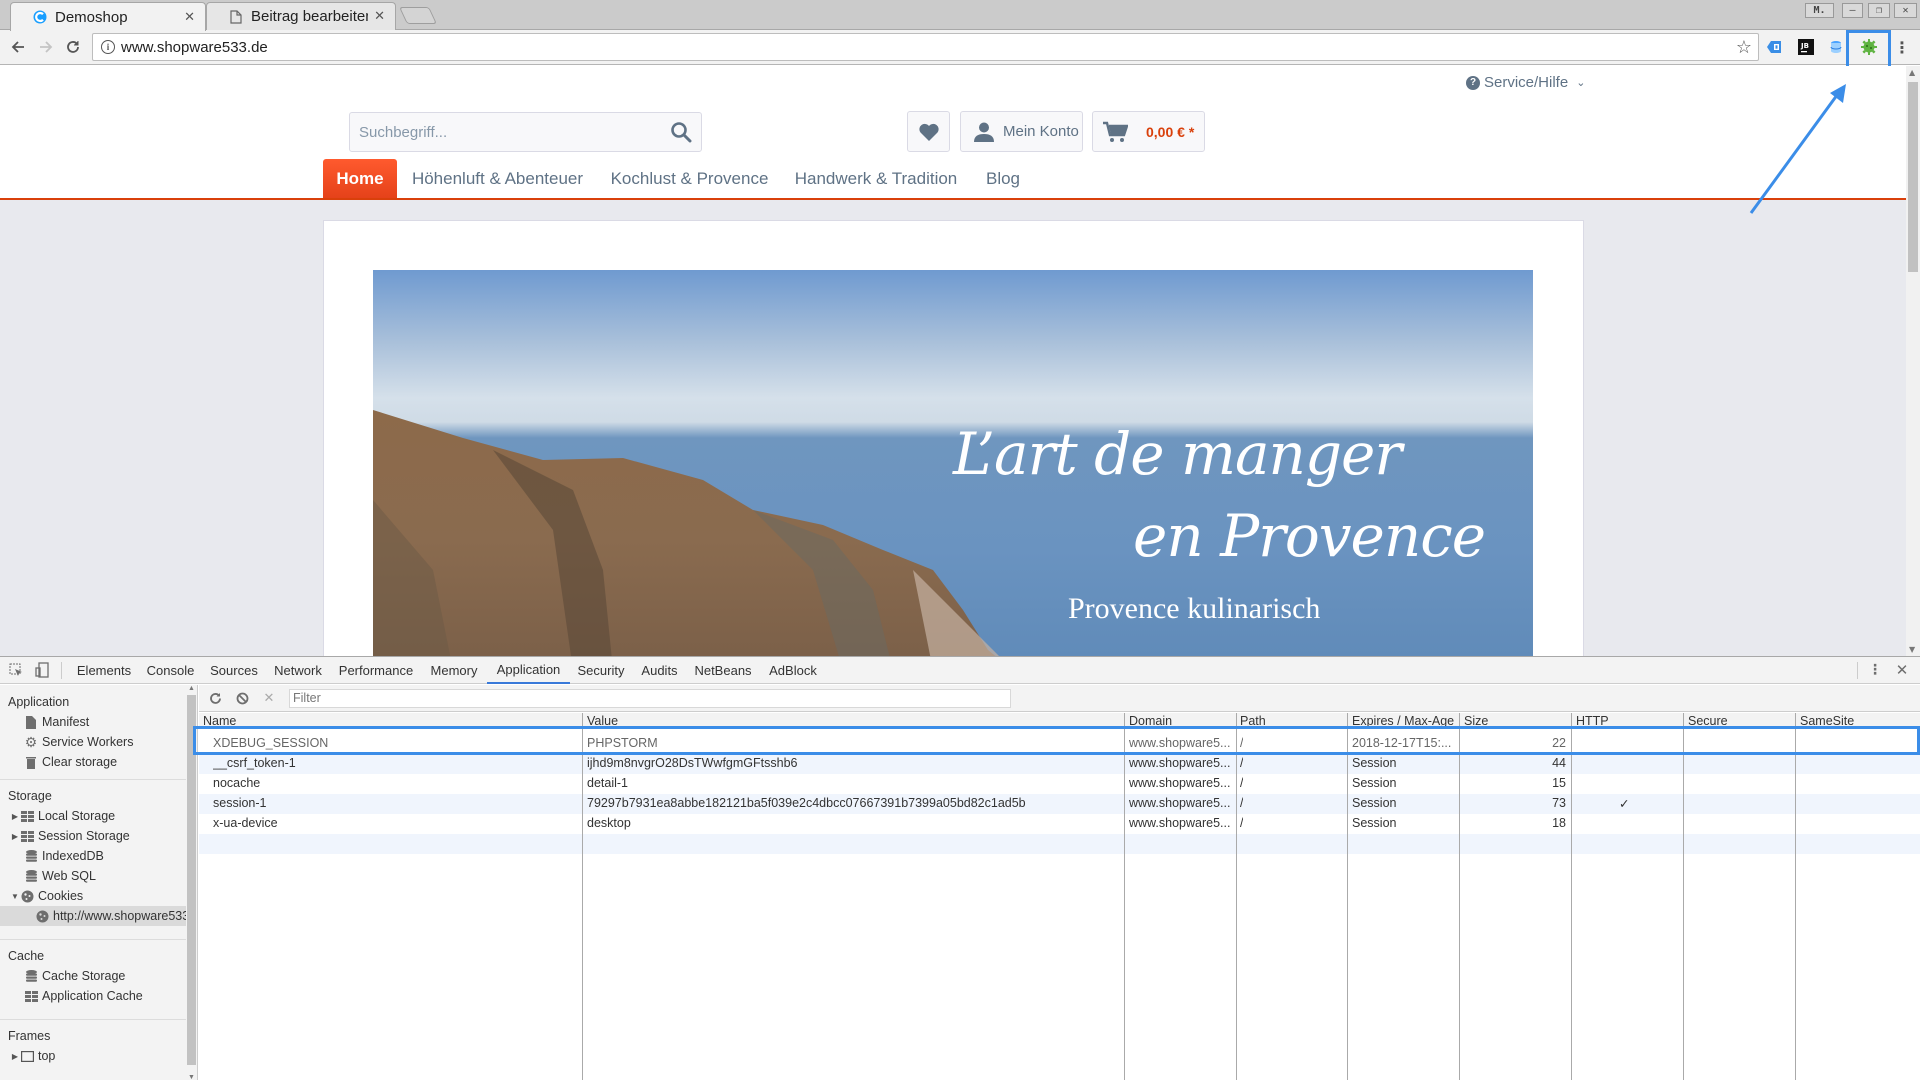 The height and width of the screenshot is (1080, 1920). I want to click on sidebar-item-clear-storage: Clear storage, so click(93, 762).